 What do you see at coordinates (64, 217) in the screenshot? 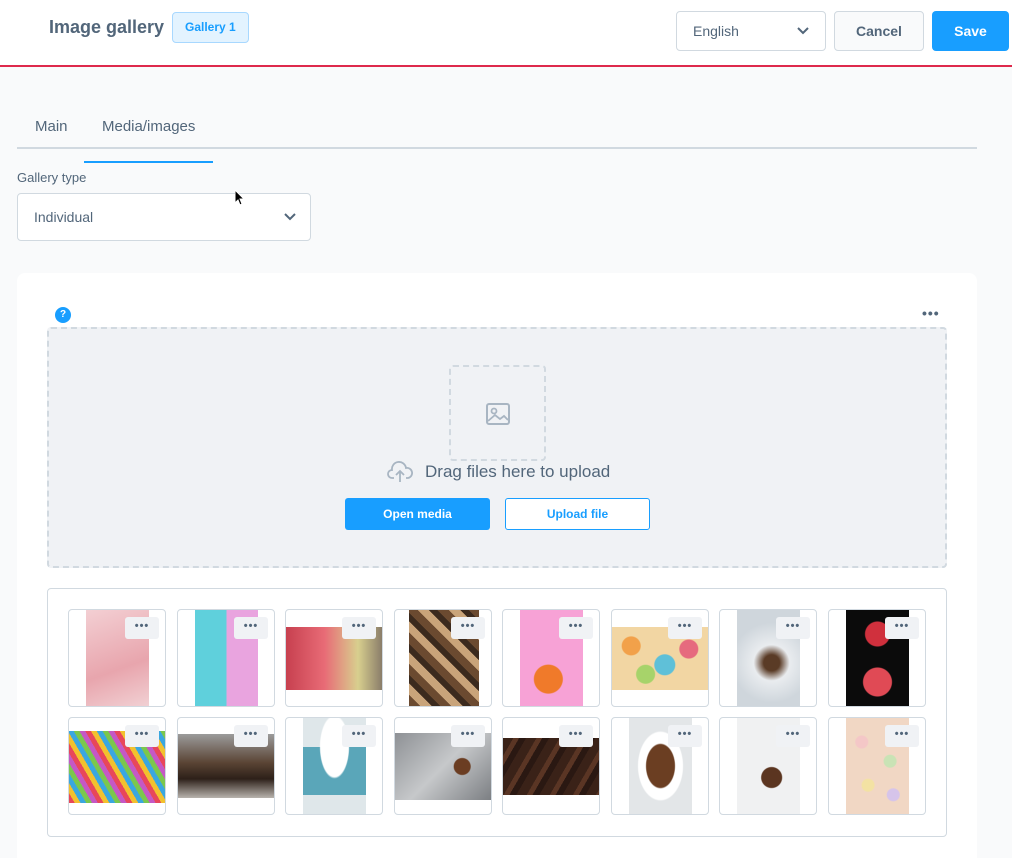
I see `gallery-type-value: Individual` at bounding box center [64, 217].